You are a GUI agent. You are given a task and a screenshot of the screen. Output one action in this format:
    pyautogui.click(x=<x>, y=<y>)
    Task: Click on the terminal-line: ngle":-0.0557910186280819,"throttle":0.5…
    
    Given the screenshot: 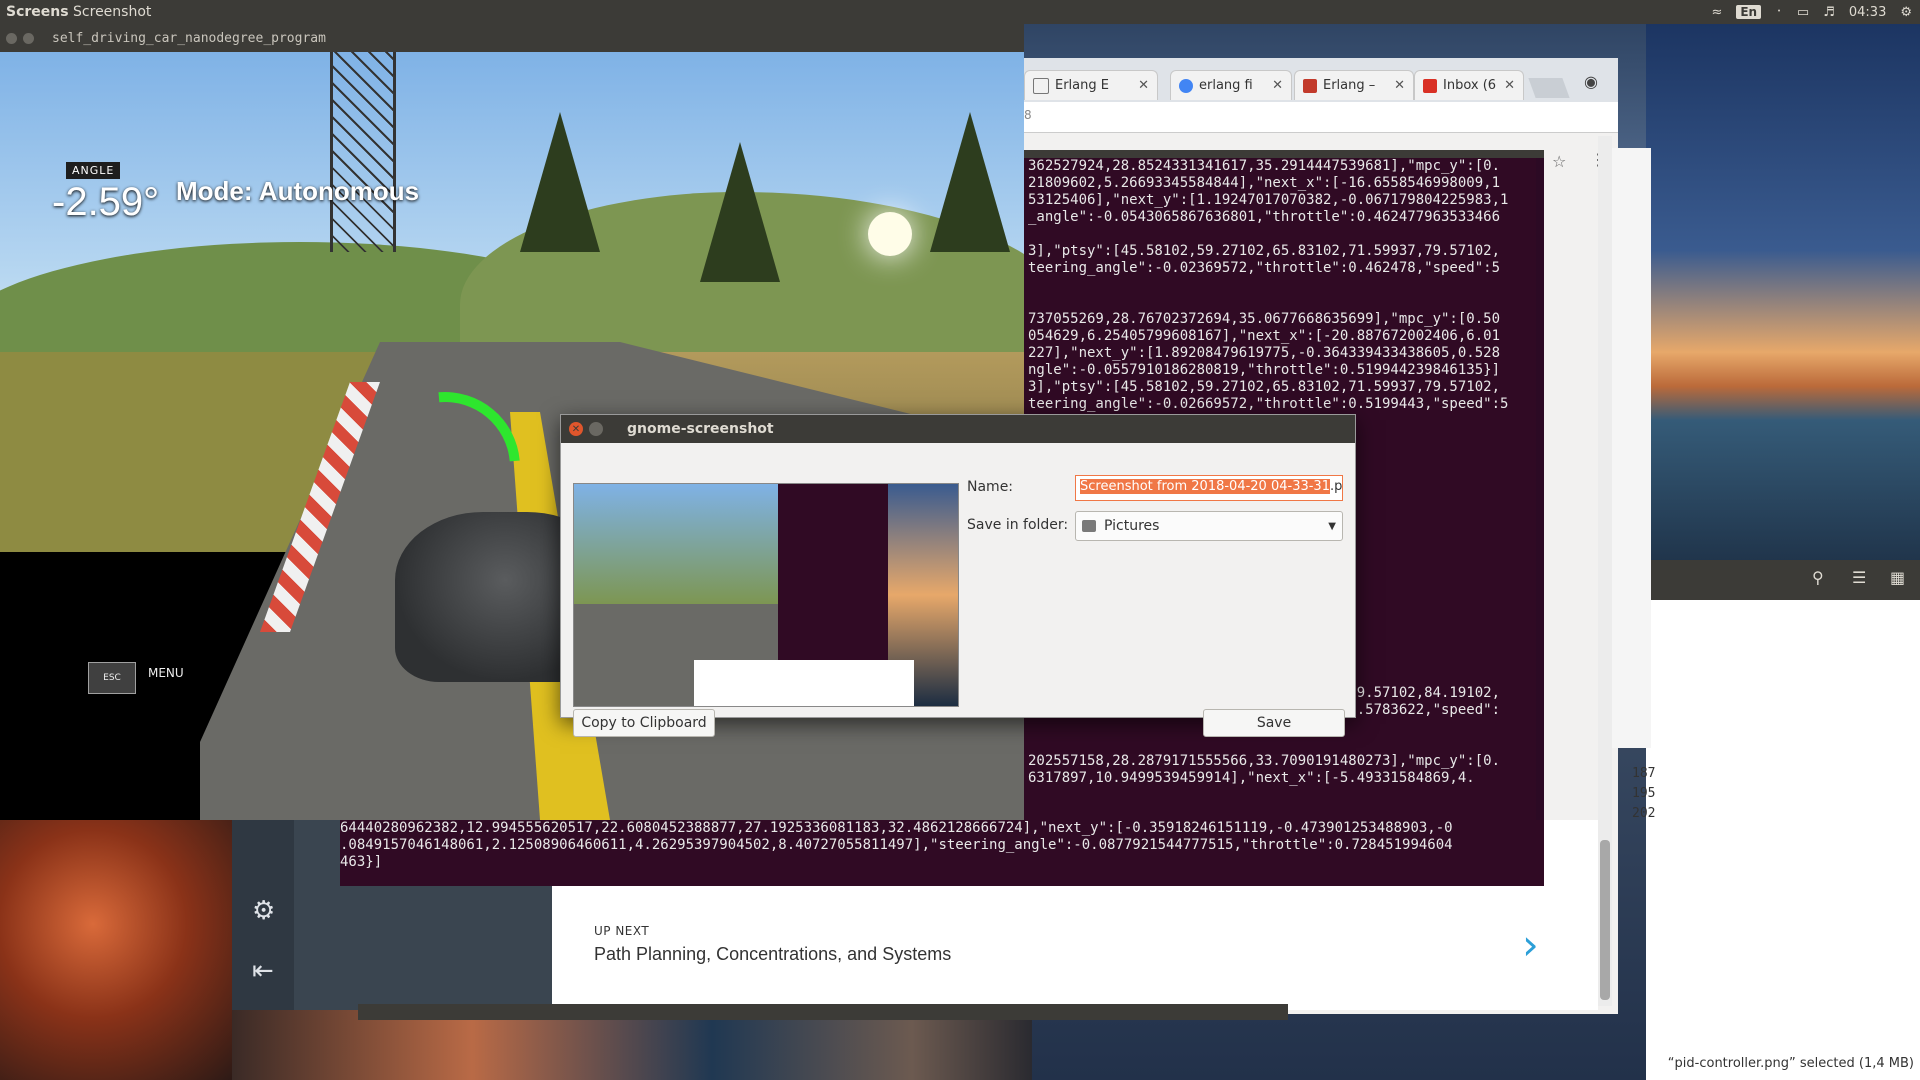 What is the action you would take?
    pyautogui.click(x=1264, y=370)
    